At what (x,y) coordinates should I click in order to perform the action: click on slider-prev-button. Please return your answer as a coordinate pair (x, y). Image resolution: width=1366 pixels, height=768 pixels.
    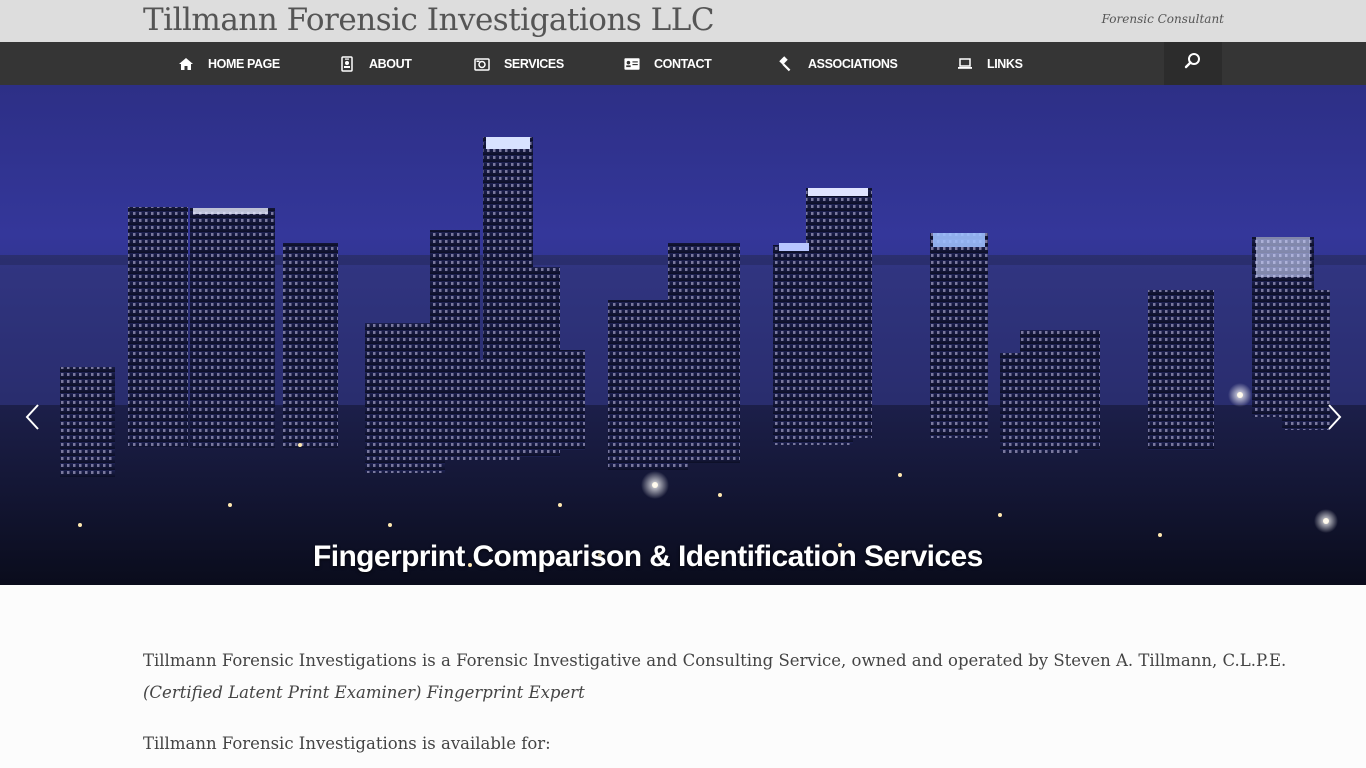
    Looking at the image, I should click on (32, 419).